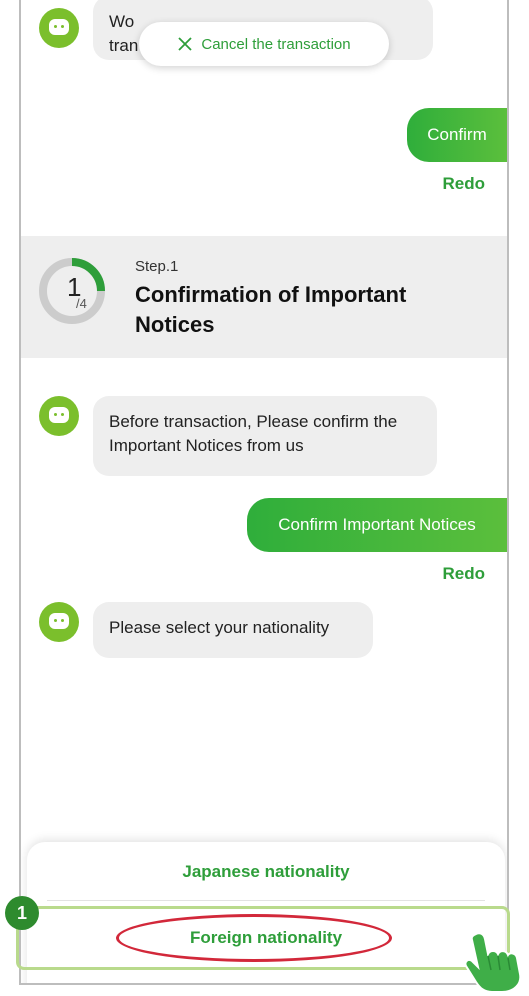 The height and width of the screenshot is (996, 529). I want to click on redo-link-2: Redo, so click(464, 574).